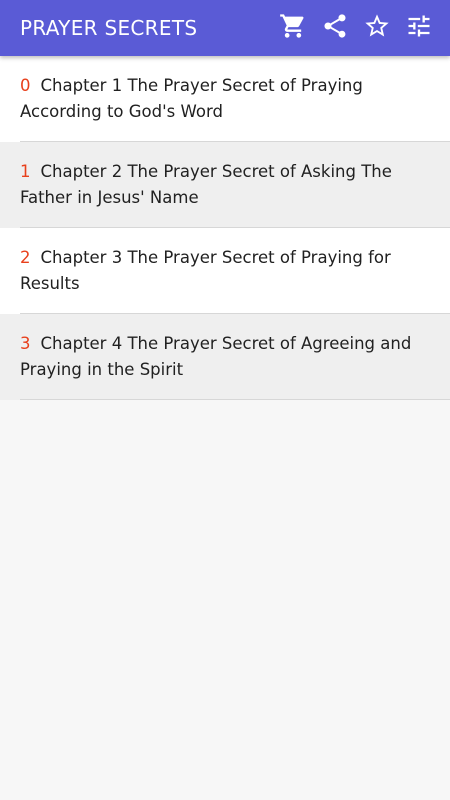 The image size is (450, 800). I want to click on chapter-number: 3, so click(25, 343).